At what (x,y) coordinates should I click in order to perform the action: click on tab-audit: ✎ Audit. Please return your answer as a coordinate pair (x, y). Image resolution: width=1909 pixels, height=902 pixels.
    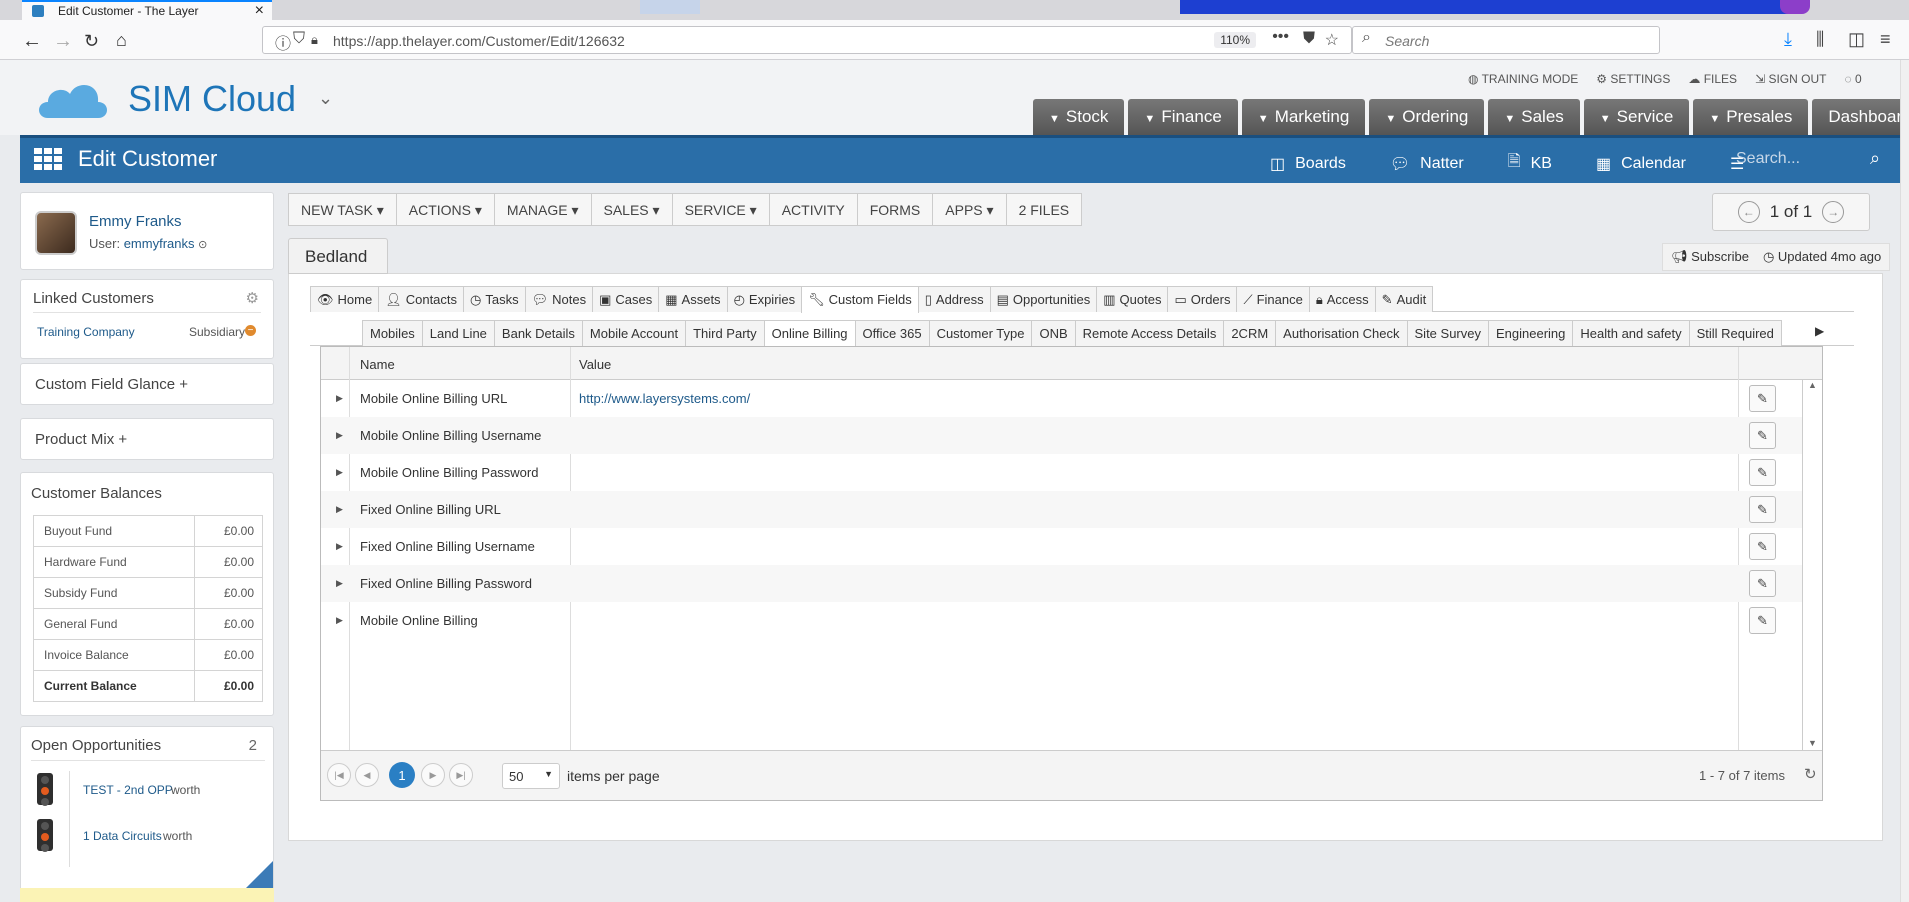
    Looking at the image, I should click on (1404, 299).